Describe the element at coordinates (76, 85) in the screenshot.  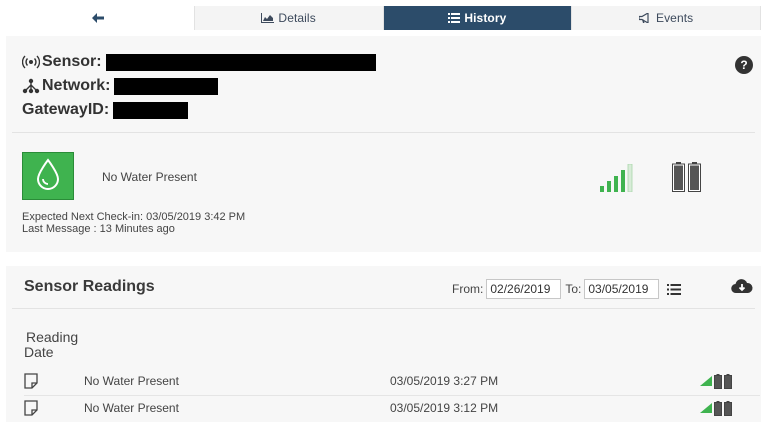
I see `network-label: Network:` at that location.